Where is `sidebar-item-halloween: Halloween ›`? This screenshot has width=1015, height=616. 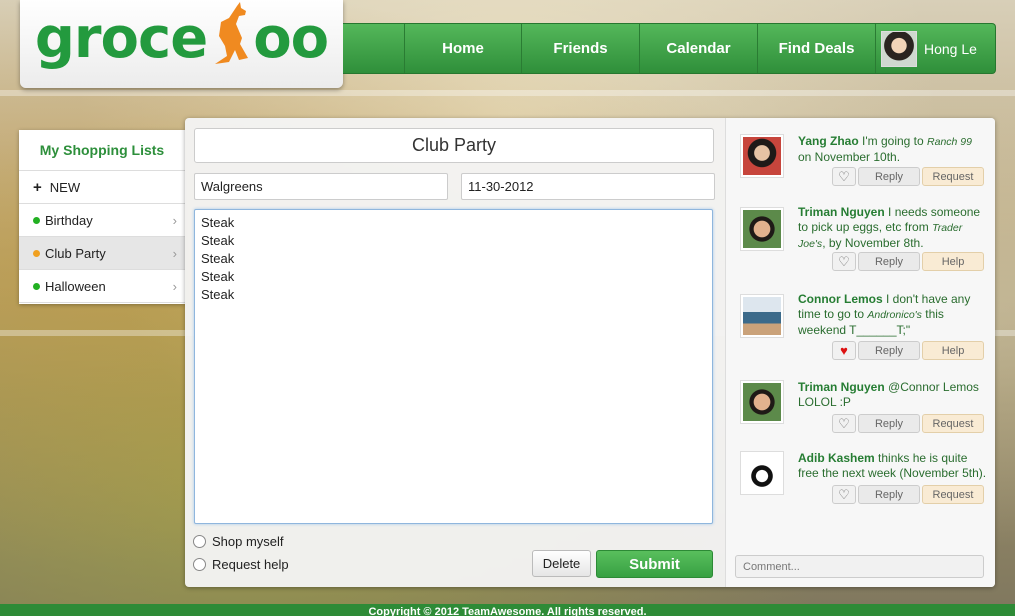 sidebar-item-halloween: Halloween › is located at coordinates (102, 286).